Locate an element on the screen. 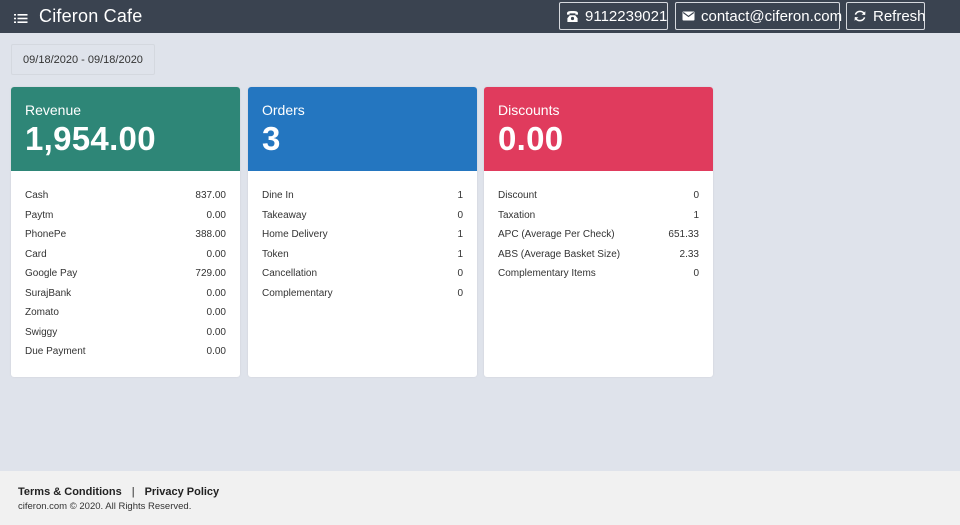  phone-button: 9112239021 is located at coordinates (613, 16).